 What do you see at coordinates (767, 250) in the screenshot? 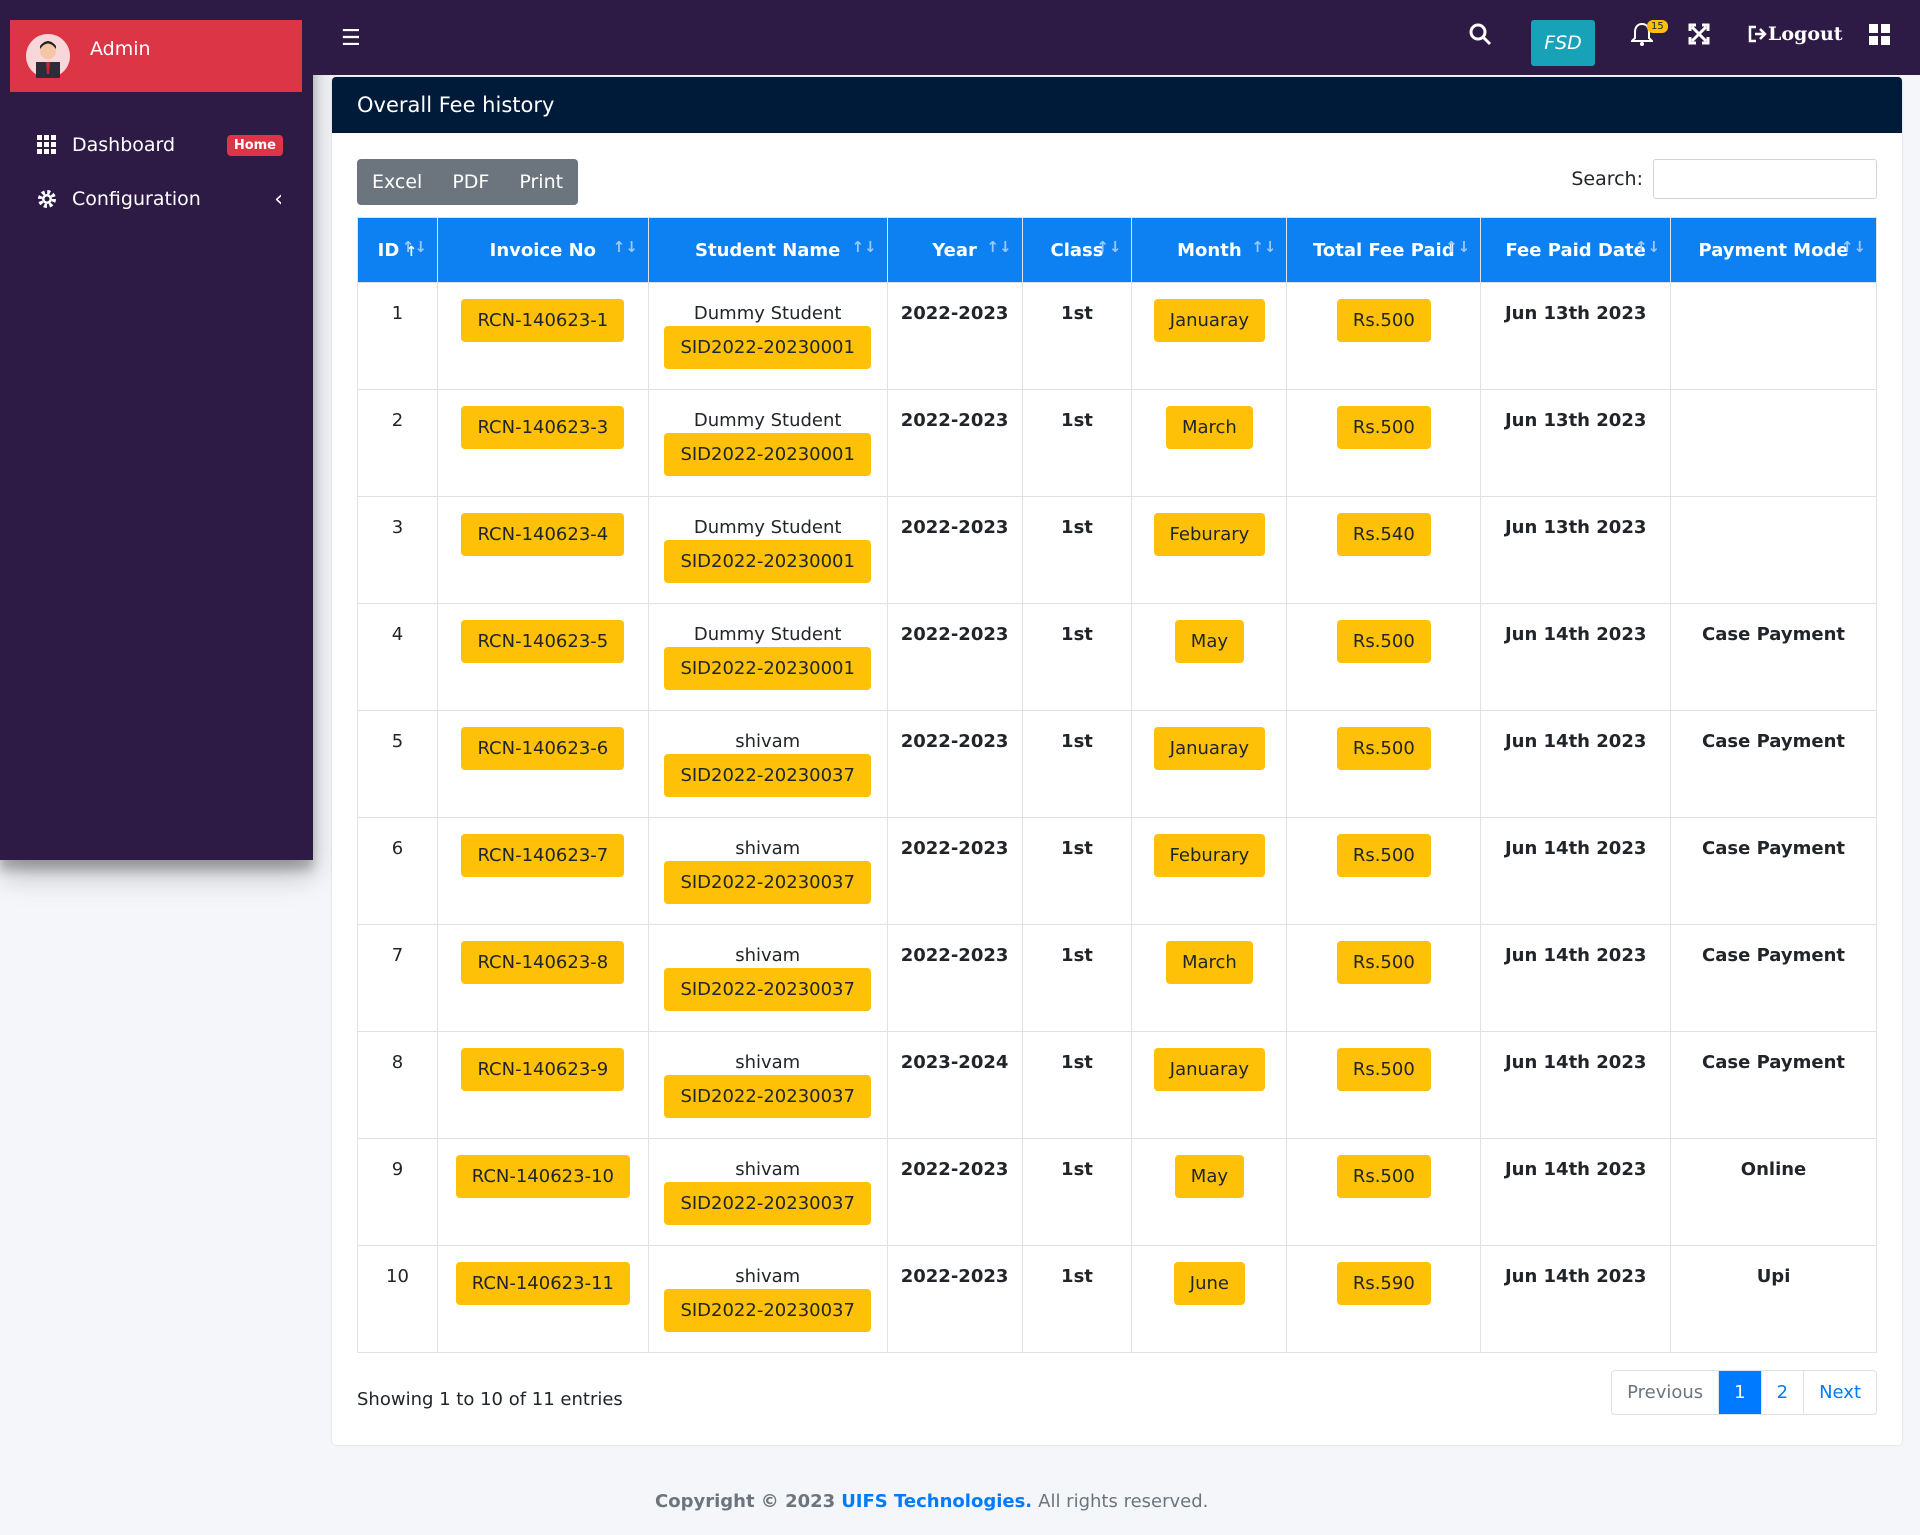
I see `column-header-student: Student Name ↑↓` at bounding box center [767, 250].